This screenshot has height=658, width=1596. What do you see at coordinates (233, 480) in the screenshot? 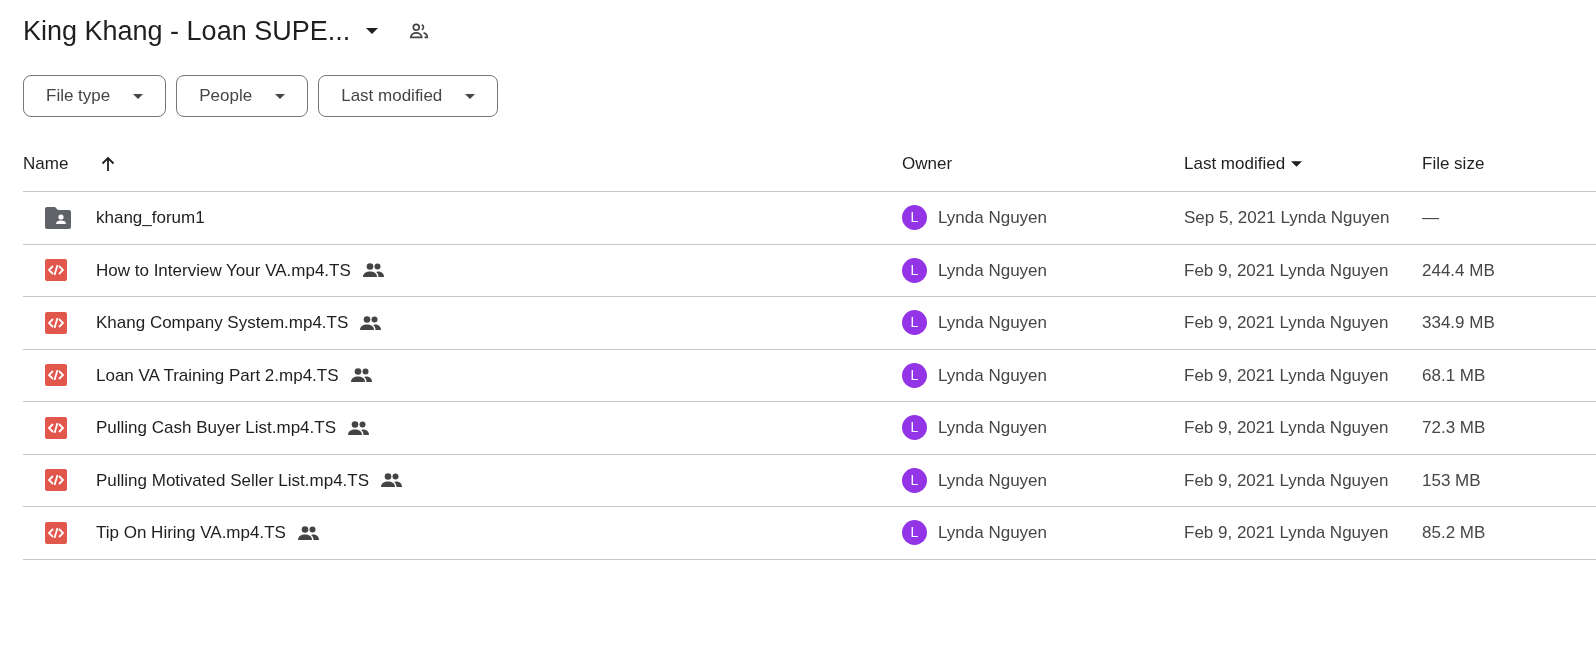
I see `file-name: Pulling Motivated Seller List.mp4.TS` at bounding box center [233, 480].